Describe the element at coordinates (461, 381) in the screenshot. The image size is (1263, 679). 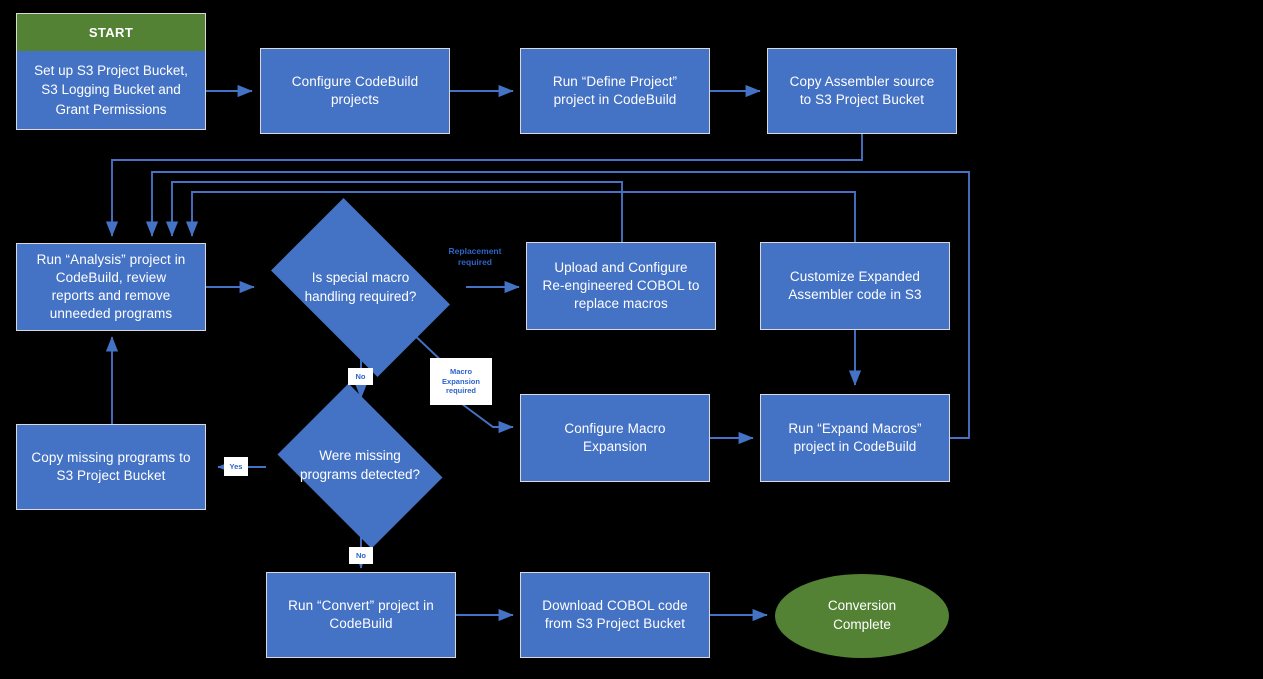
I see `edge-label-macro-expansion-required: Macro Expansion required` at that location.